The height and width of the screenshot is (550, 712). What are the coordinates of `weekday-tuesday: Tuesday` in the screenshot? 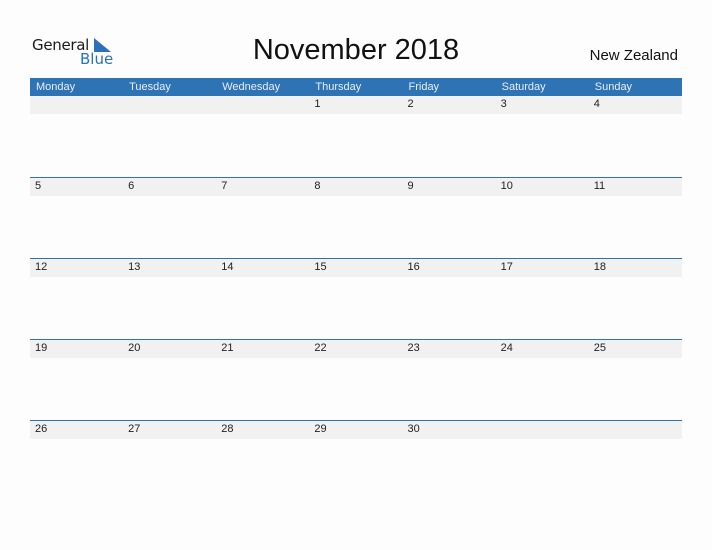 It's located at (150, 87).